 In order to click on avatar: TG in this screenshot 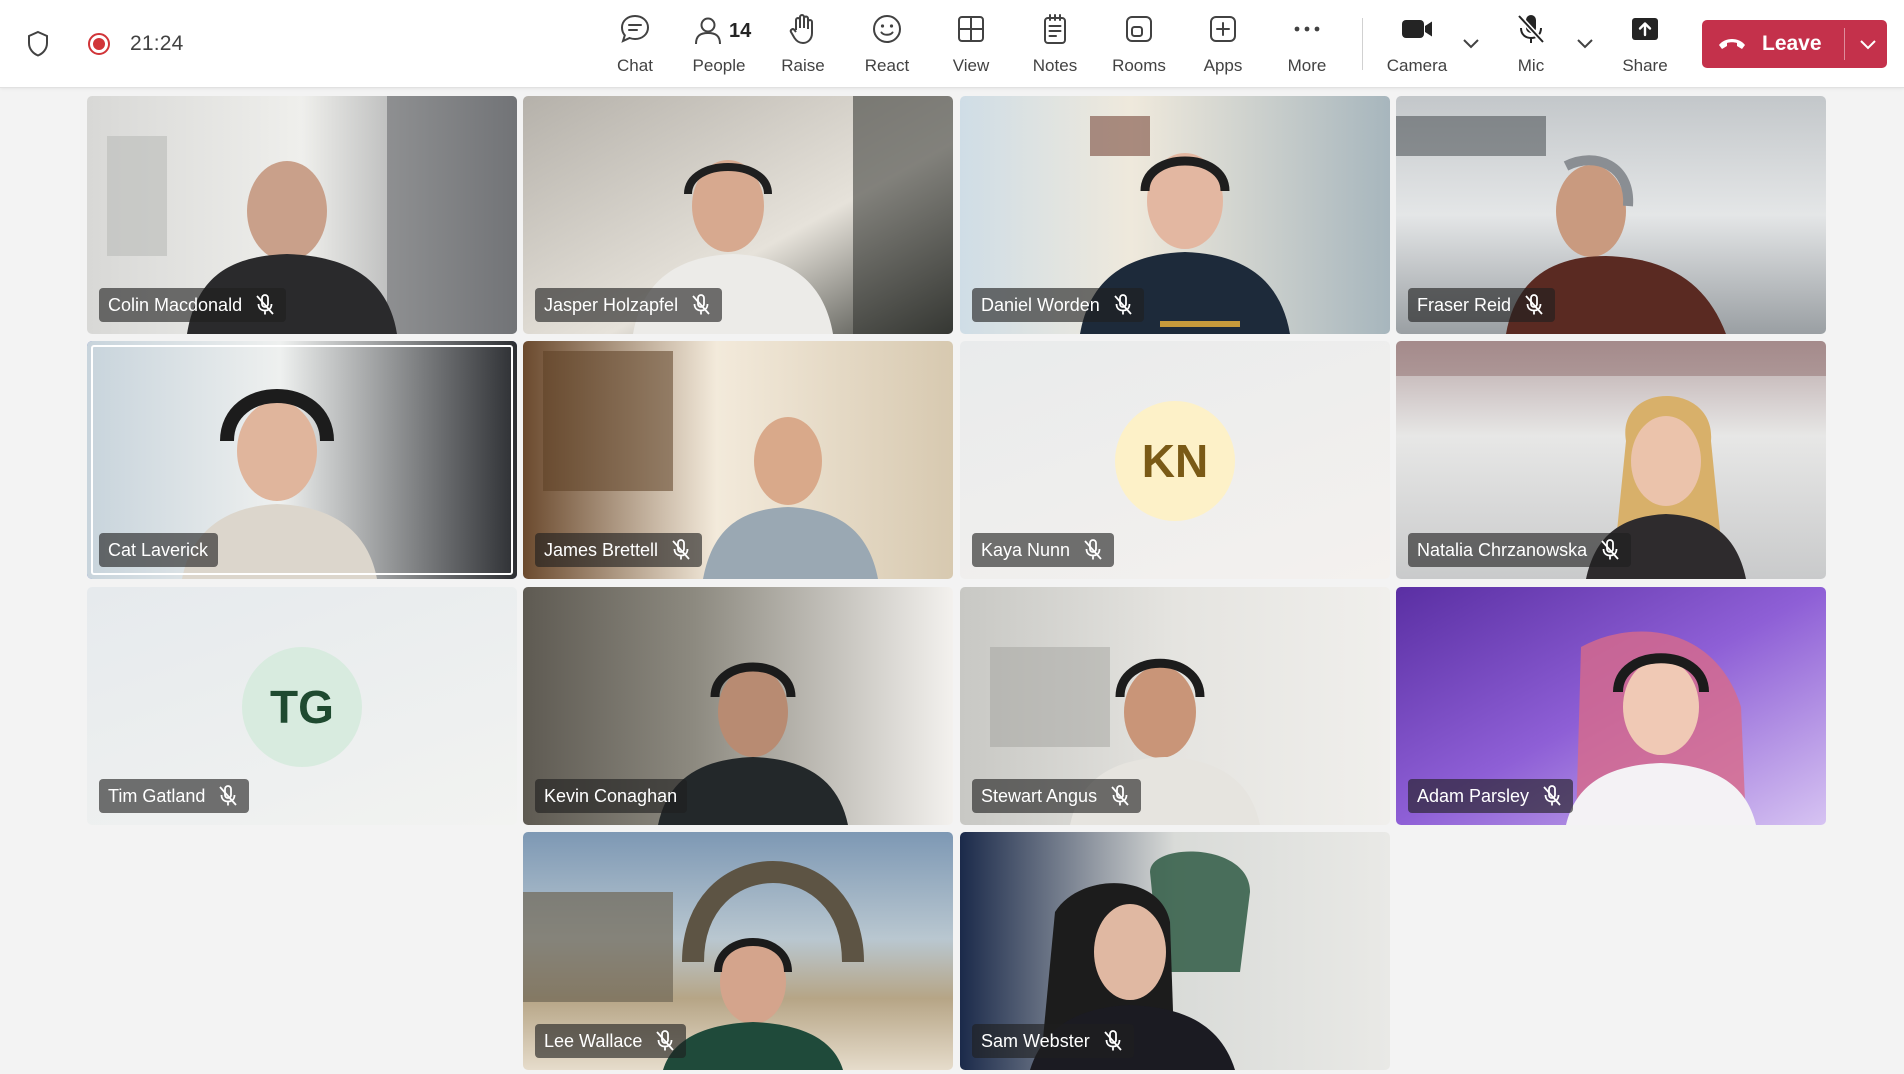, I will do `click(302, 707)`.